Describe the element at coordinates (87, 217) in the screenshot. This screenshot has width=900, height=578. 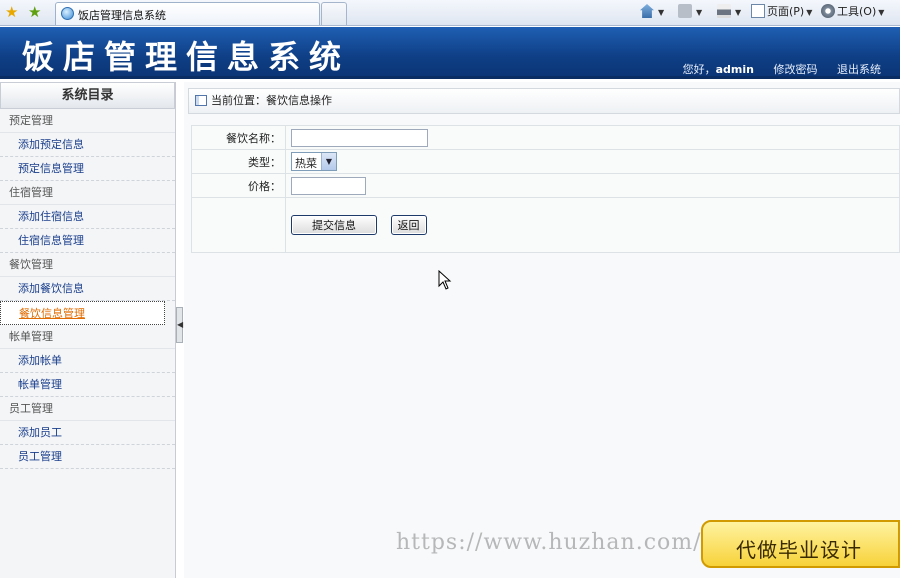
I see `sidebar-item-add-lodging: 添加住宿信息` at that location.